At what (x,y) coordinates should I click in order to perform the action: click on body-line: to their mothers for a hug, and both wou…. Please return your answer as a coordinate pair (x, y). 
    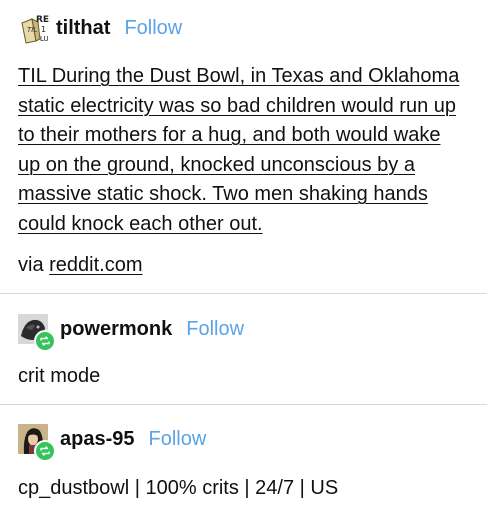
    Looking at the image, I should click on (248, 136).